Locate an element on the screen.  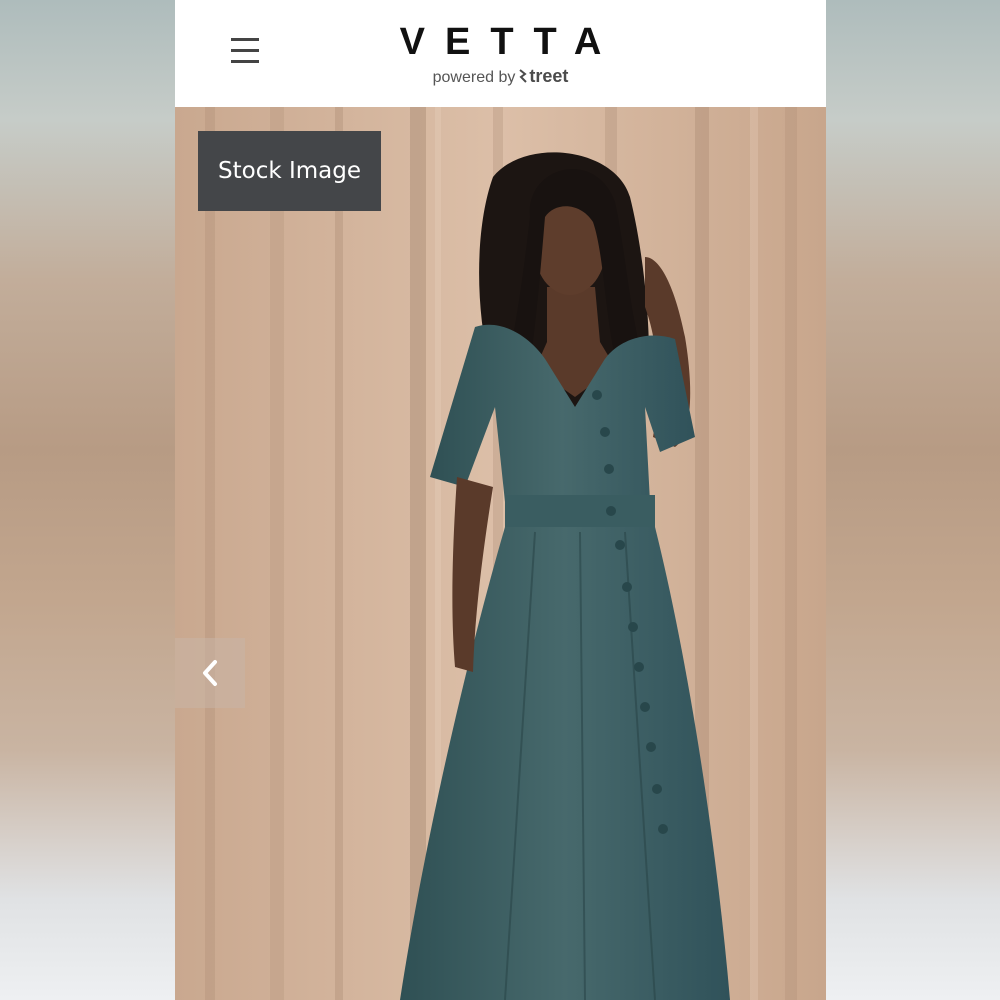
chevron-left-icon is located at coordinates (210, 673).